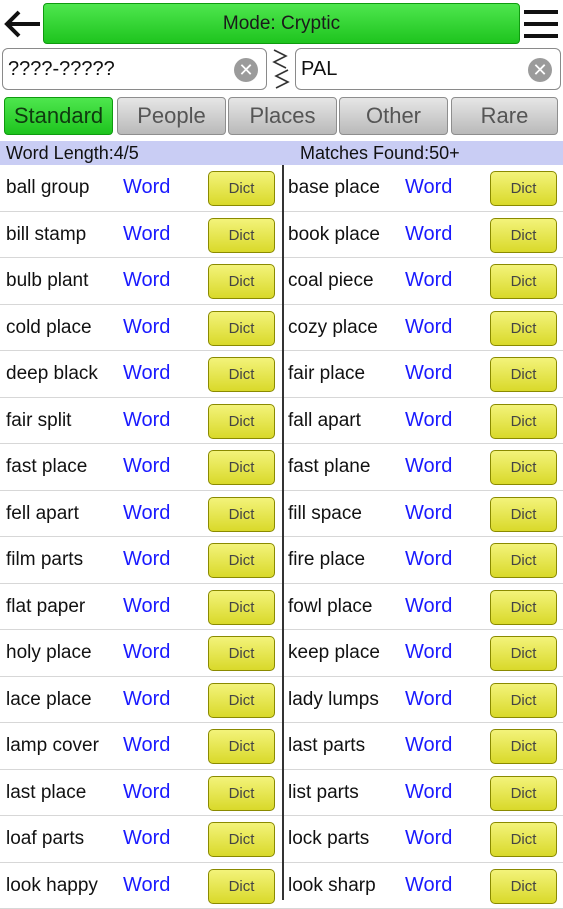 The image size is (563, 909). What do you see at coordinates (323, 793) in the screenshot?
I see `result-phrase: list parts` at bounding box center [323, 793].